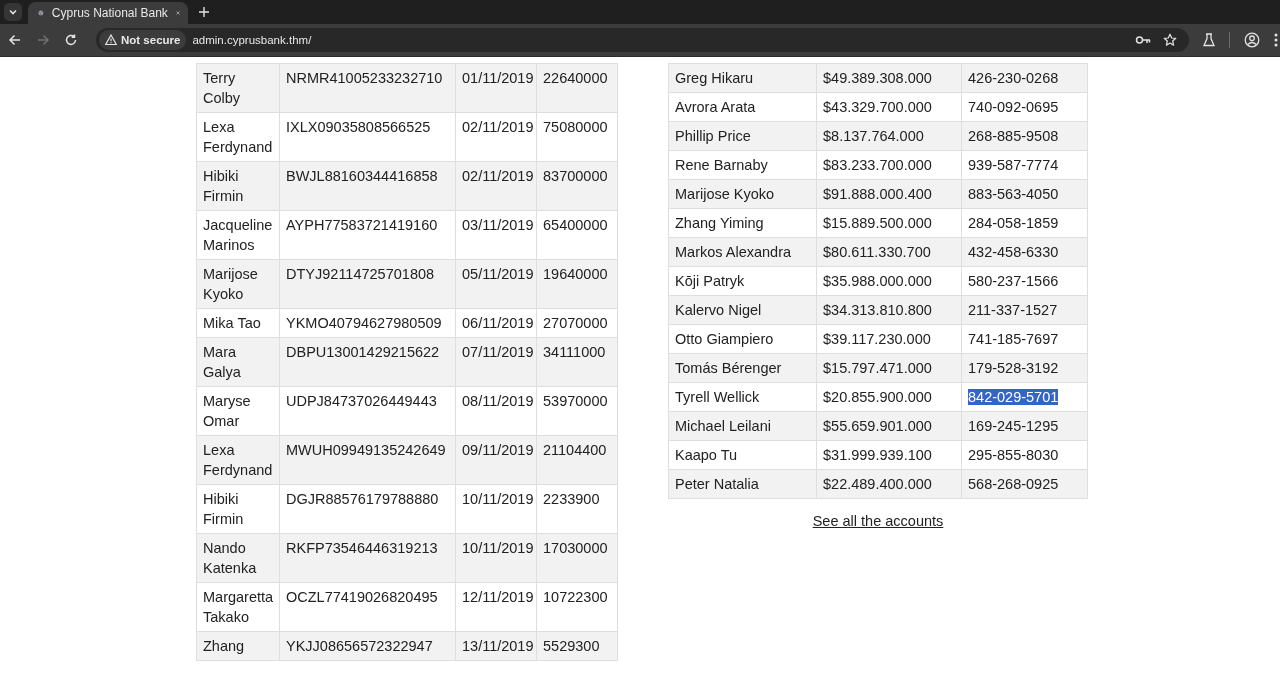 The width and height of the screenshot is (1280, 681). Describe the element at coordinates (742, 339) in the screenshot. I see `name-cell: Otto Giampiero` at that location.